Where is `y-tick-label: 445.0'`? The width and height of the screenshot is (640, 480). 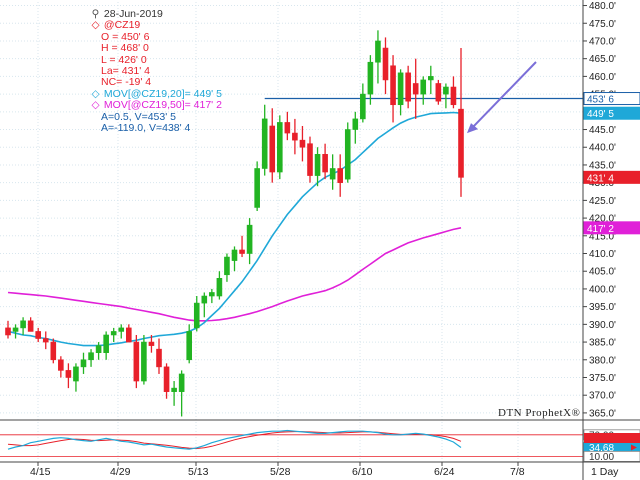 y-tick-label: 445.0' is located at coordinates (602, 130).